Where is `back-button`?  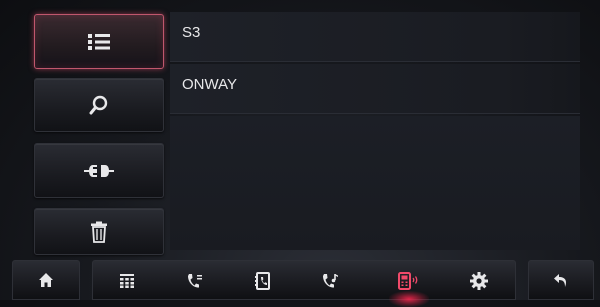 back-button is located at coordinates (561, 280).